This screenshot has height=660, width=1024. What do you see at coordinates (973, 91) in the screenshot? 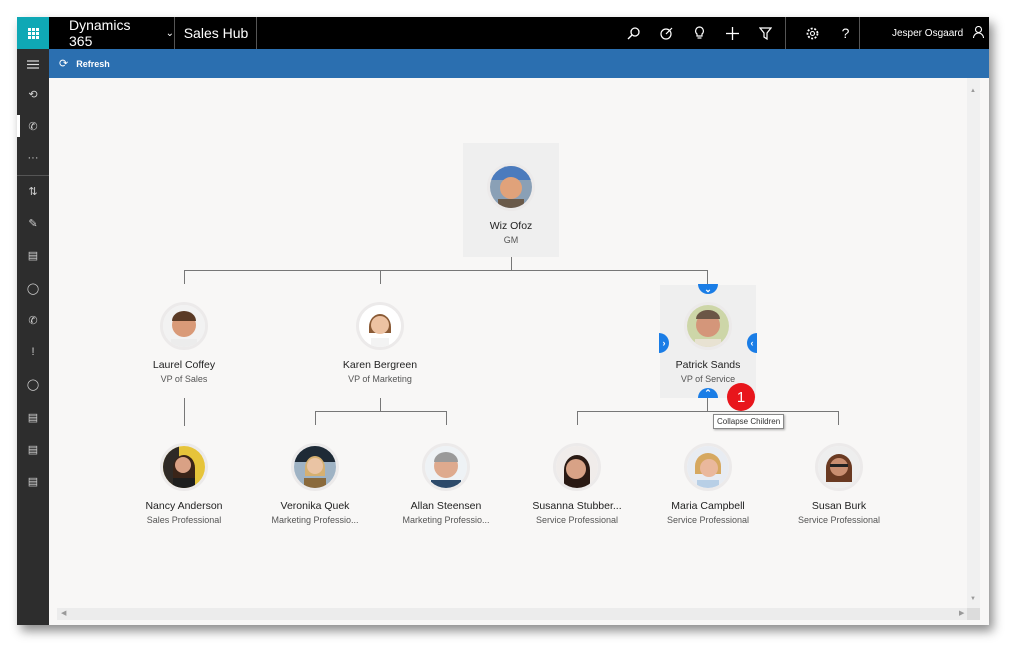
I see `scroll-up-icon: ▲` at bounding box center [973, 91].